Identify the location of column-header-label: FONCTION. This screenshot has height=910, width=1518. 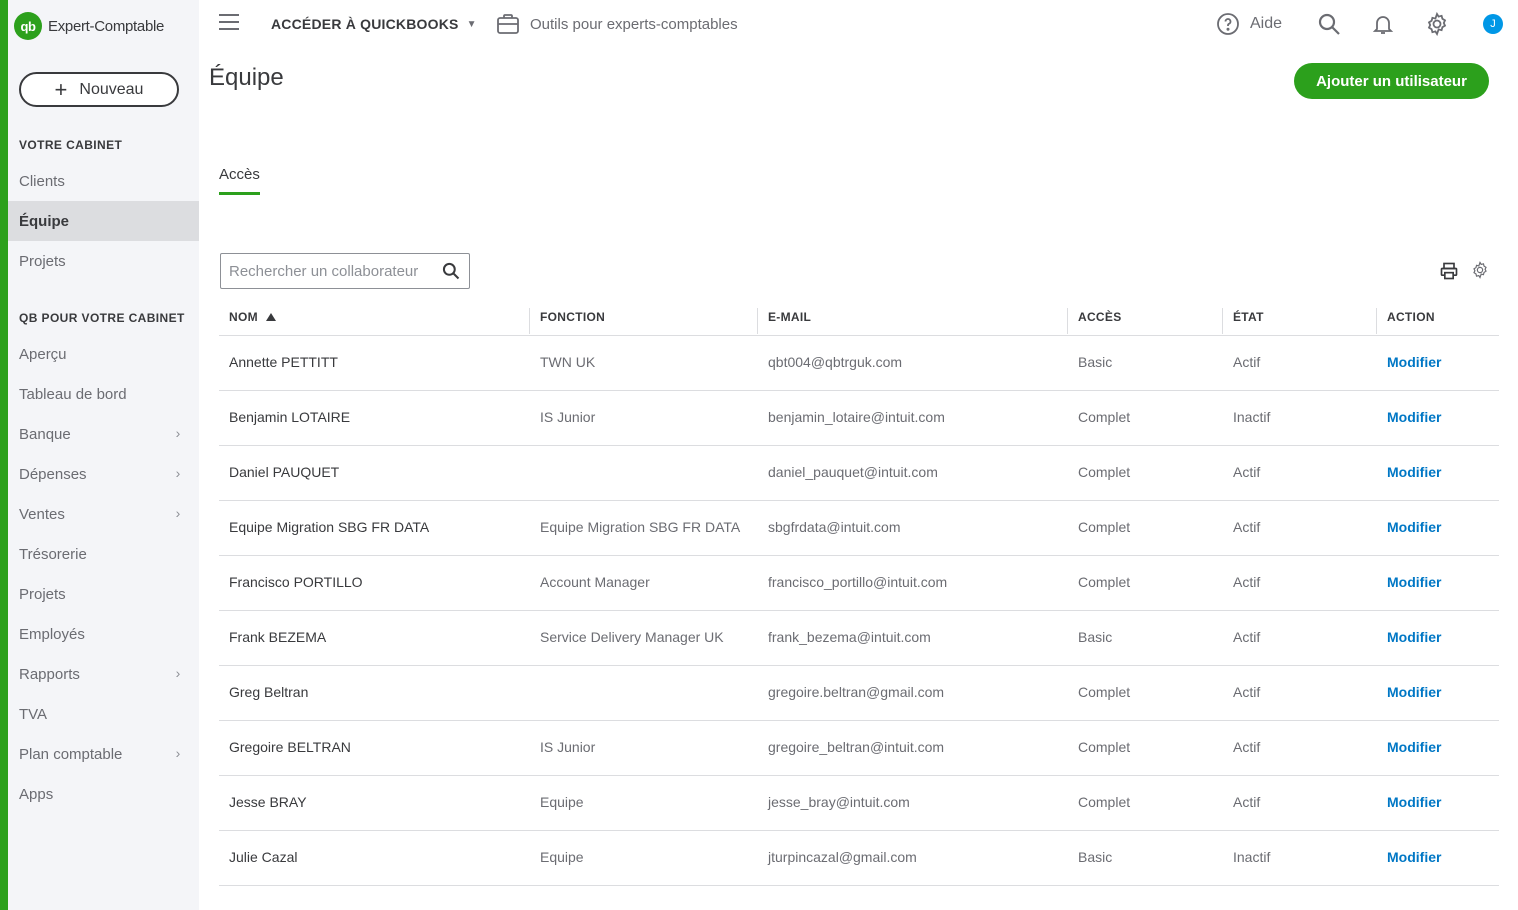
(573, 317).